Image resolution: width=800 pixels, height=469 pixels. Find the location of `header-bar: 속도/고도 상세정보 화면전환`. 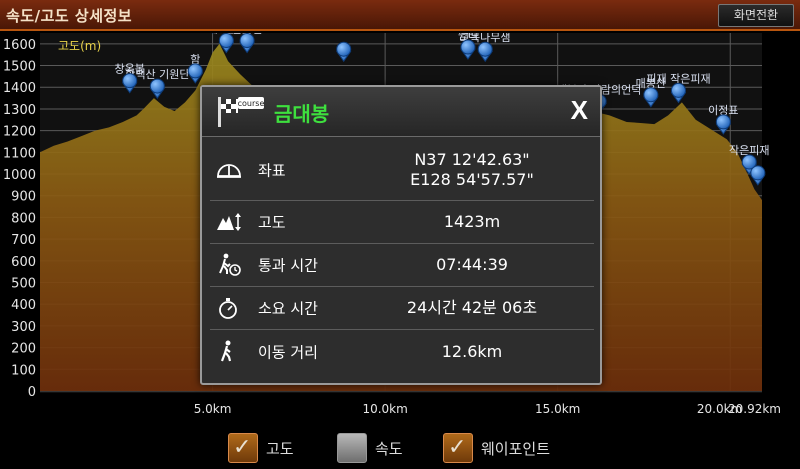

header-bar: 속도/고도 상세정보 화면전환 is located at coordinates (400, 15).